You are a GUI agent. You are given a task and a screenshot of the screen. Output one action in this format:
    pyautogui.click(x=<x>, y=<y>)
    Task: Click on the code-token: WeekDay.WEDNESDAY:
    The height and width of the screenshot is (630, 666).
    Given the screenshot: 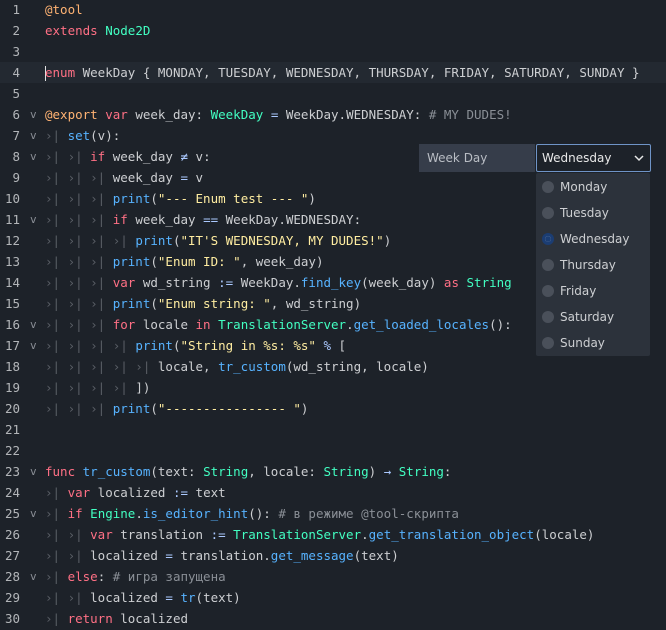 What is the action you would take?
    pyautogui.click(x=290, y=219)
    